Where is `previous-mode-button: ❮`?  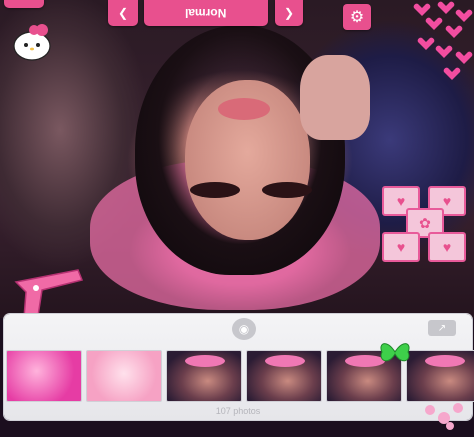 previous-mode-button: ❮ is located at coordinates (123, 13).